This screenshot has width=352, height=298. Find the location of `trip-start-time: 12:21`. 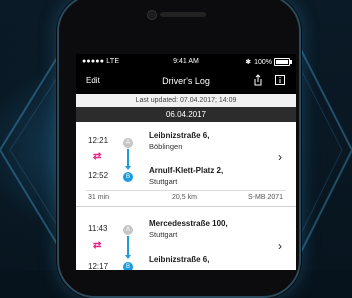

trip-start-time: 12:21 is located at coordinates (98, 140).